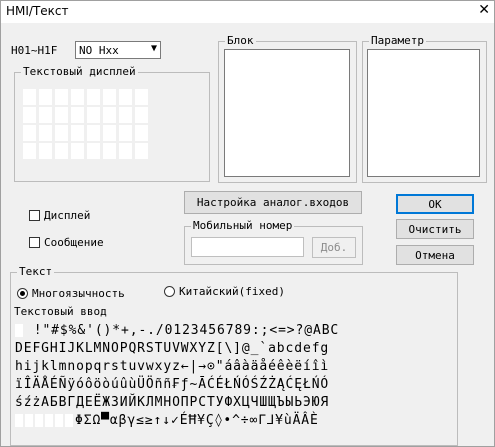 The image size is (495, 447). I want to click on add-button: Доб., so click(334, 247).